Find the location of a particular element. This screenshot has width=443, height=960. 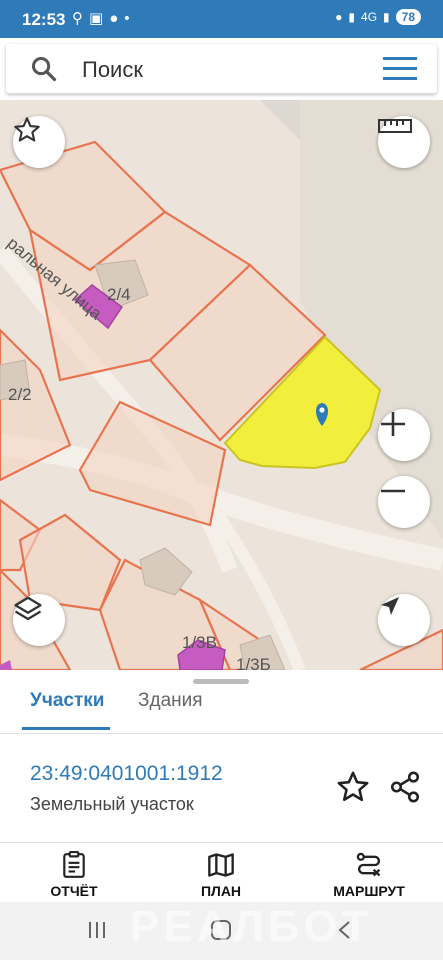

search-box: Поиск is located at coordinates (221, 69).